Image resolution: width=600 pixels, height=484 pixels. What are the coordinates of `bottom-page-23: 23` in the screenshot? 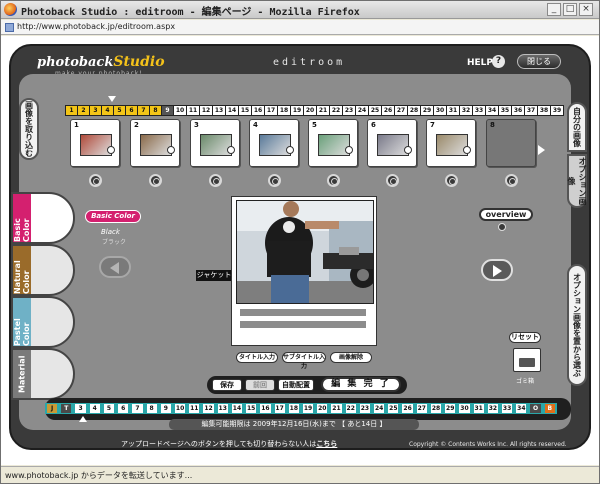 It's located at (365, 408).